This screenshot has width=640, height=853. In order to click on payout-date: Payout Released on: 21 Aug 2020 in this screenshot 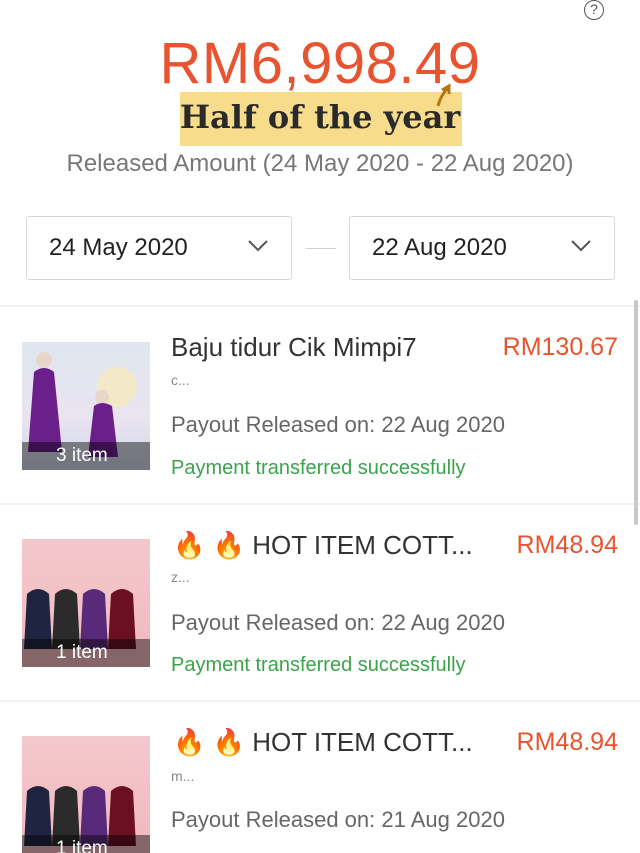, I will do `click(338, 819)`.